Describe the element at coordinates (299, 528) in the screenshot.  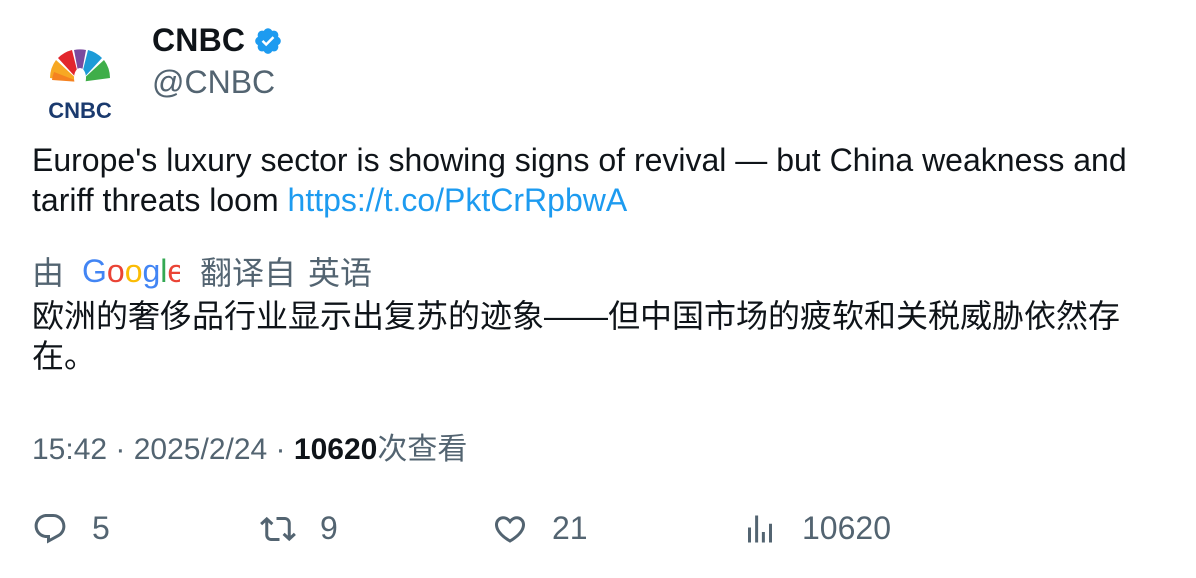
I see `retweet-button: 9` at that location.